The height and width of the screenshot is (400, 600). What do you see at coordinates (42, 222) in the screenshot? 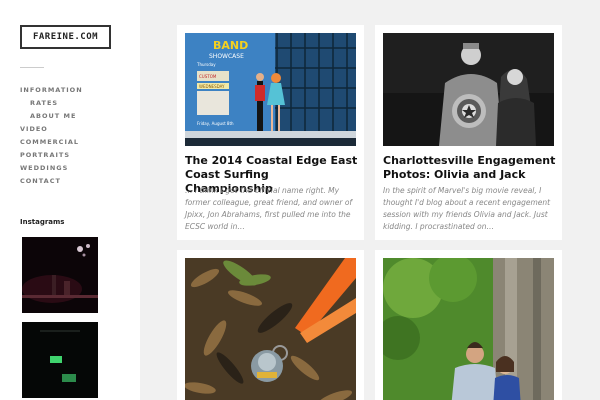
I see `instagram-title: Instagrams` at bounding box center [42, 222].